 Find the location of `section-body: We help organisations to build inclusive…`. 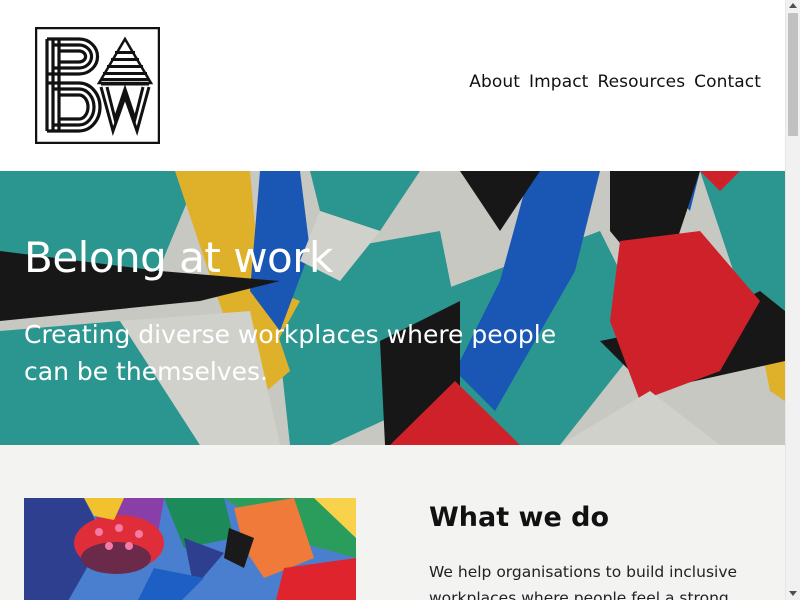

section-body: We help organisations to build inclusive… is located at coordinates (583, 581).